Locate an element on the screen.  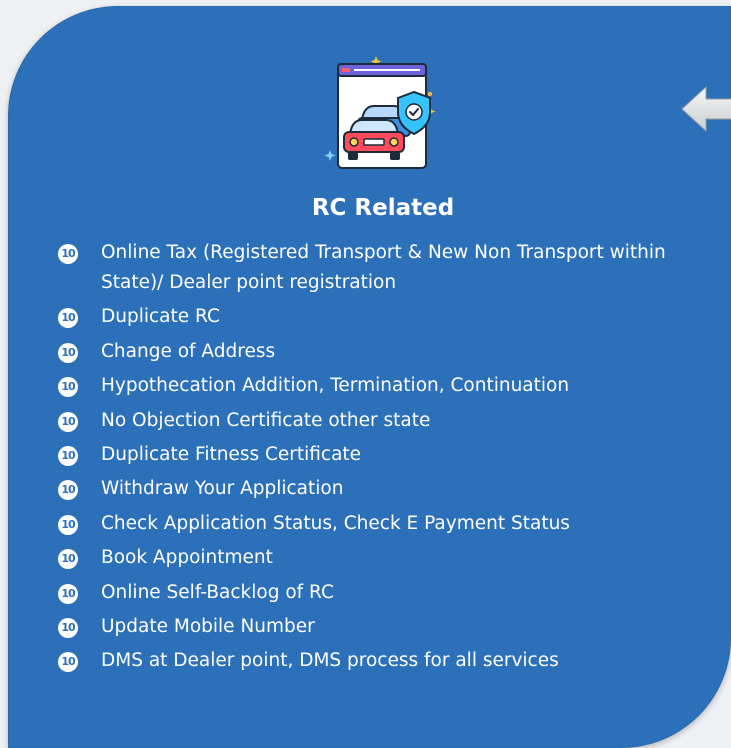
list-item: 10 Withdraw Your Application is located at coordinates (393, 489).